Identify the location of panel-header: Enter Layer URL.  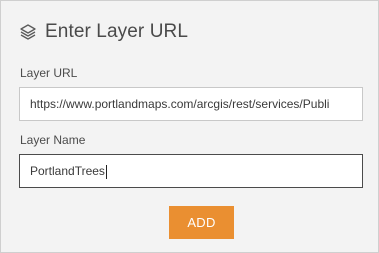
(103, 32).